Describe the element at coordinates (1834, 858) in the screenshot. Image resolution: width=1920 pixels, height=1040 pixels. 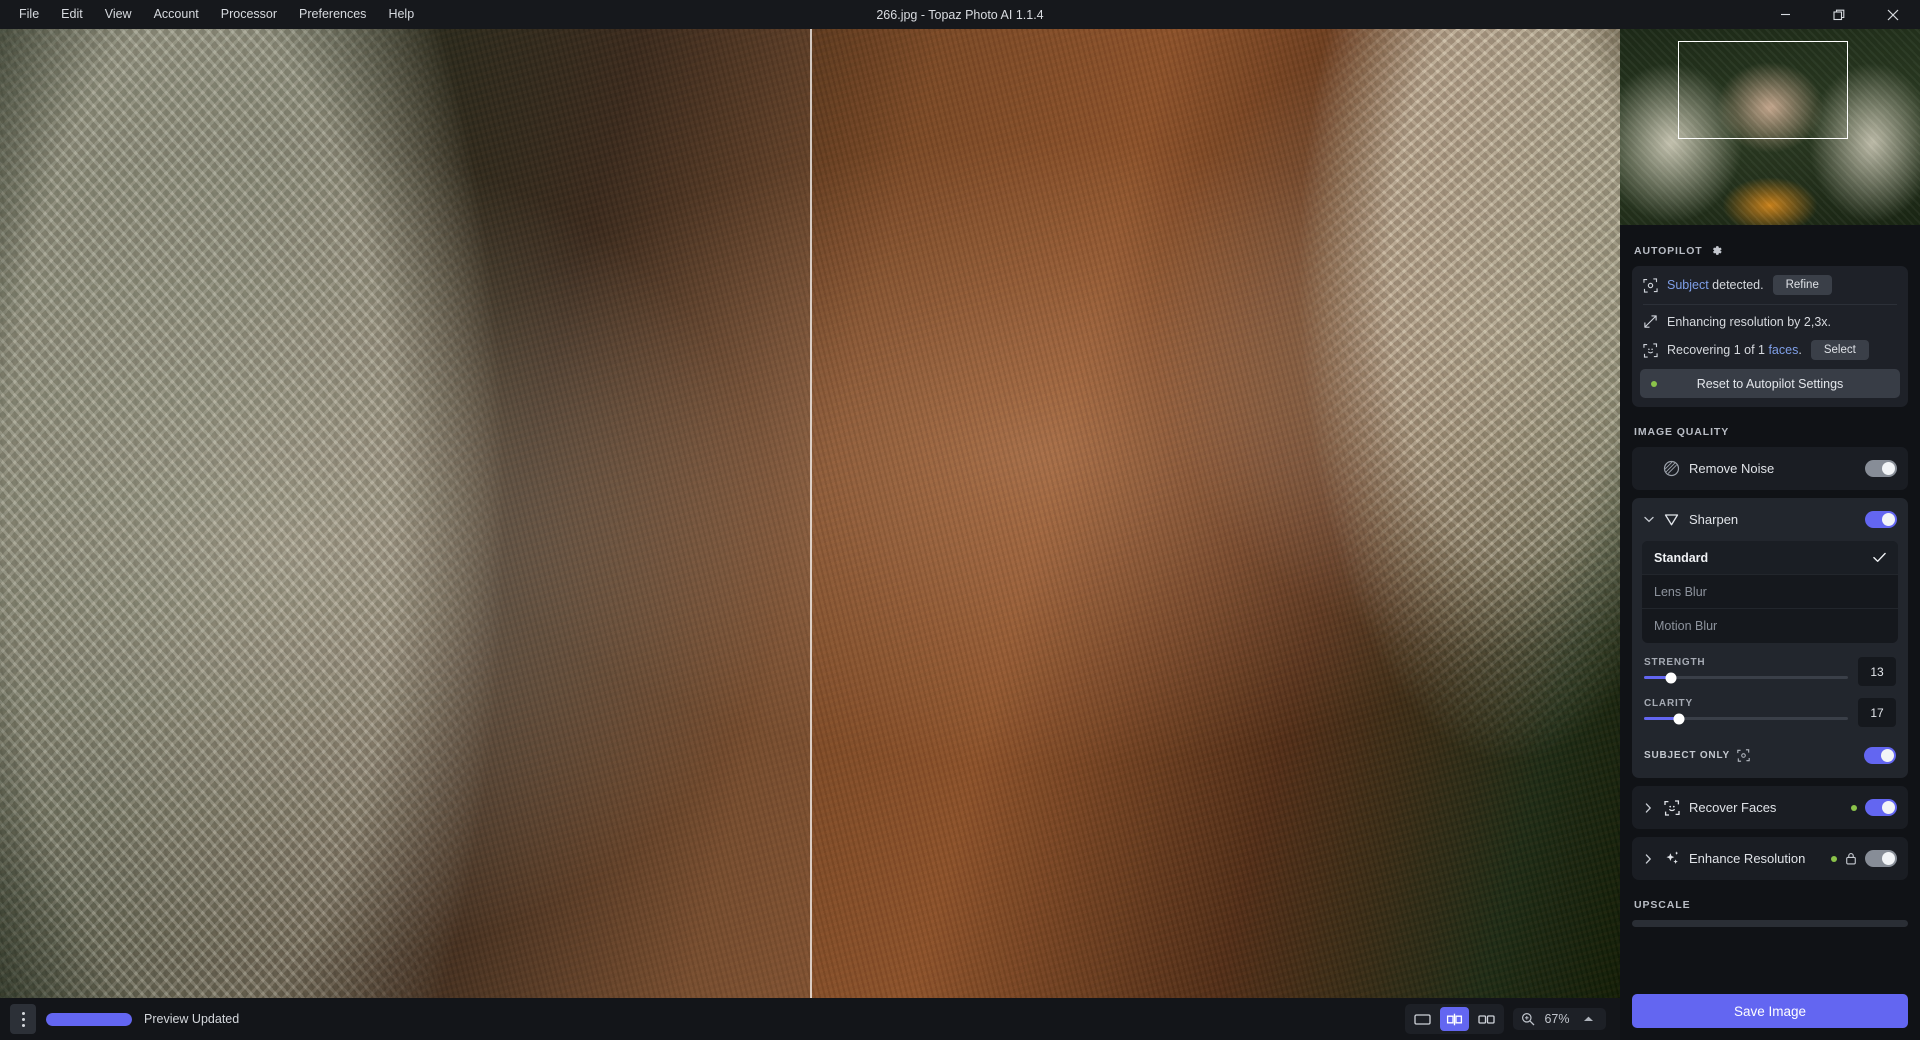
I see `enhance-resolution-status-dot` at that location.